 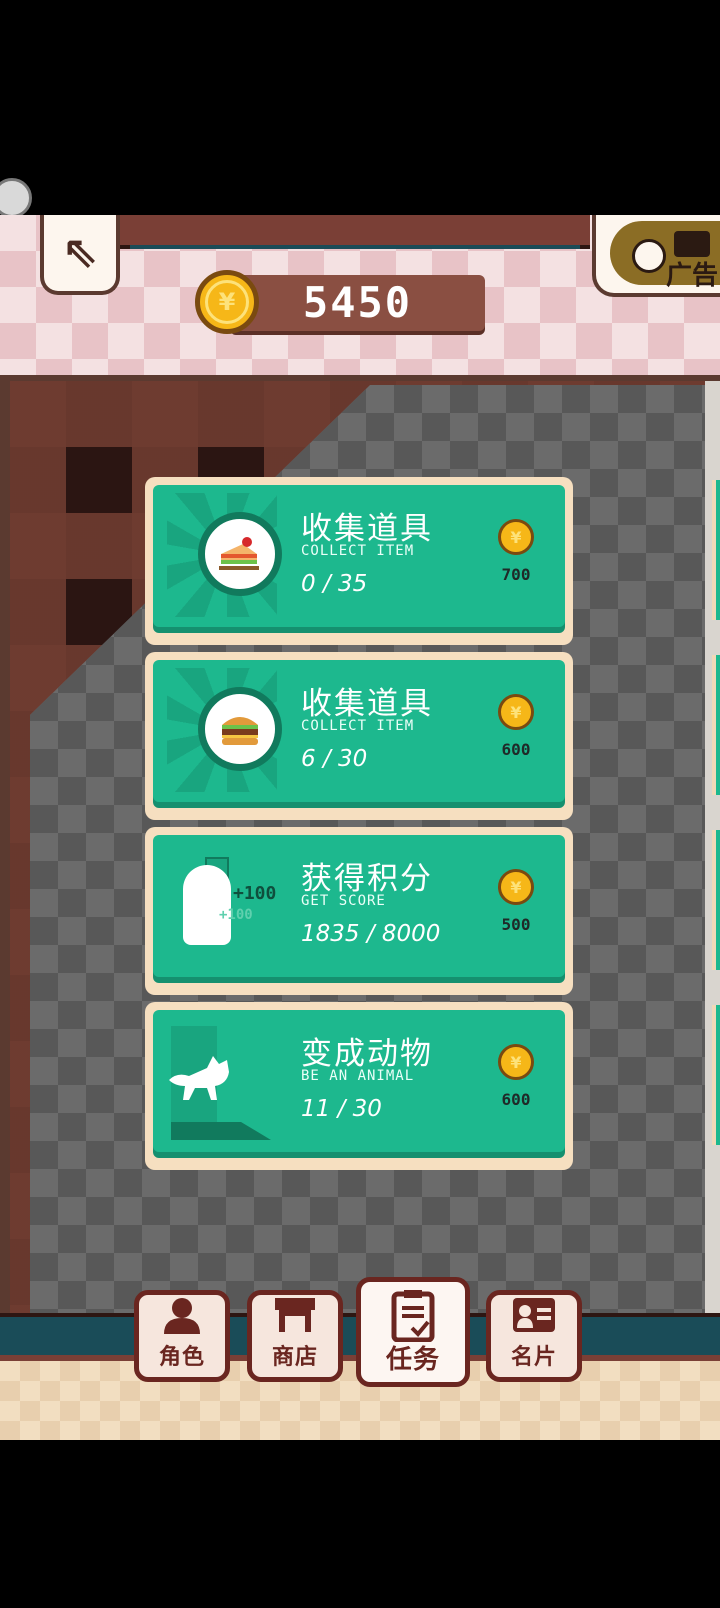 I want to click on mission-progress: 11 / 30, so click(x=341, y=1109).